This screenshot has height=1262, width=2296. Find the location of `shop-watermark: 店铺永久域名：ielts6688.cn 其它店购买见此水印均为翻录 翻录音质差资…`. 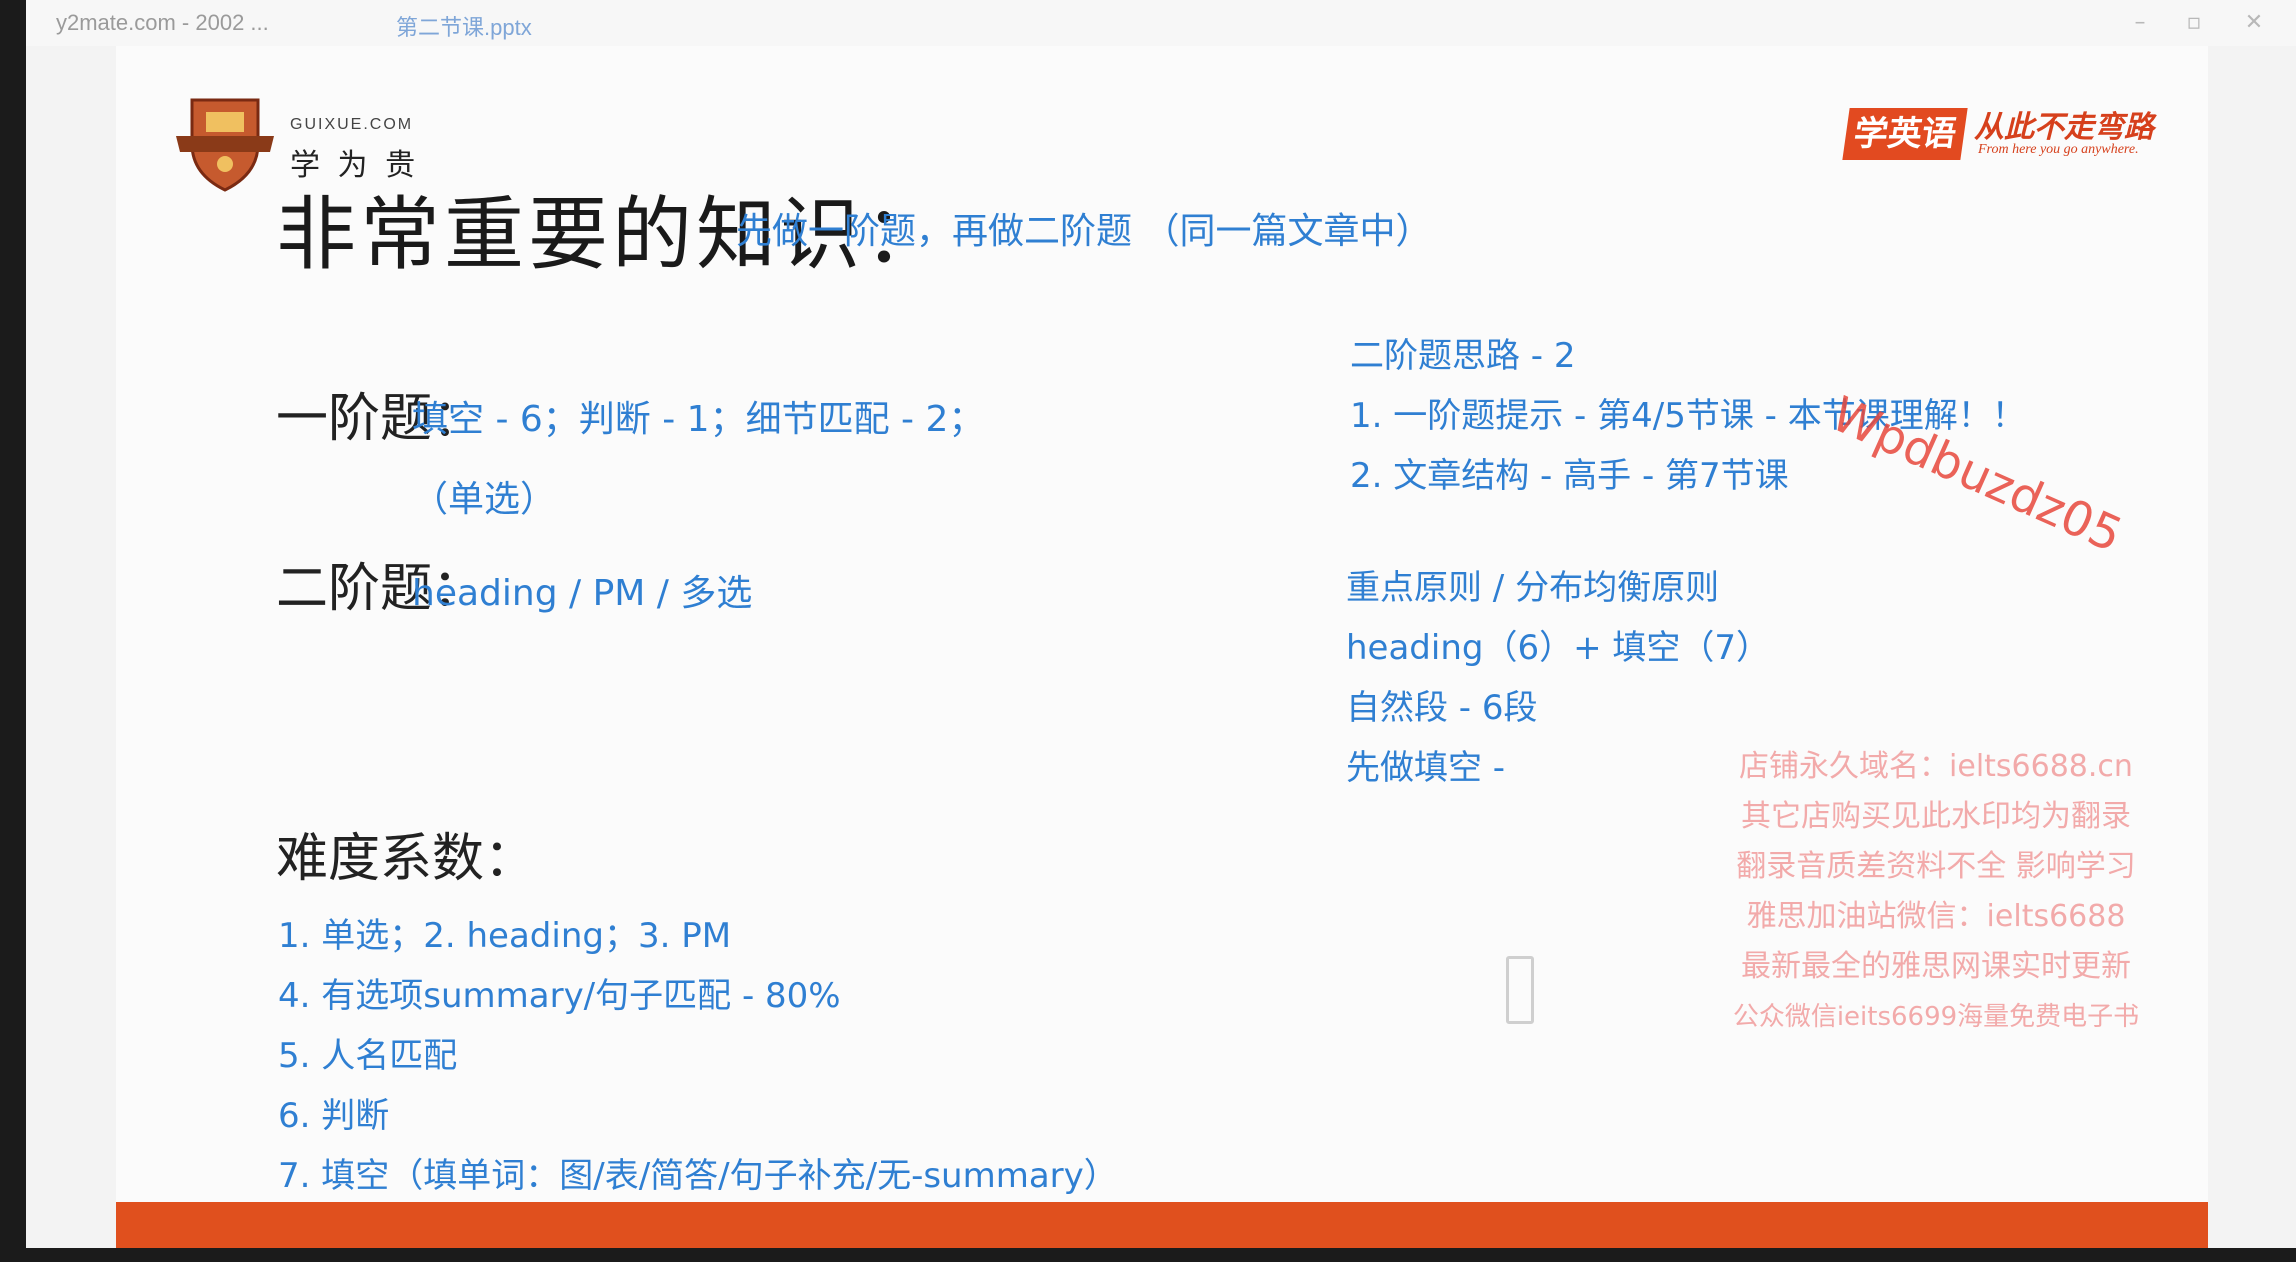

shop-watermark: 店铺永久域名：ielts6688.cn 其它店购买见此水印均为翻录 翻录音质差资… is located at coordinates (1936, 892).